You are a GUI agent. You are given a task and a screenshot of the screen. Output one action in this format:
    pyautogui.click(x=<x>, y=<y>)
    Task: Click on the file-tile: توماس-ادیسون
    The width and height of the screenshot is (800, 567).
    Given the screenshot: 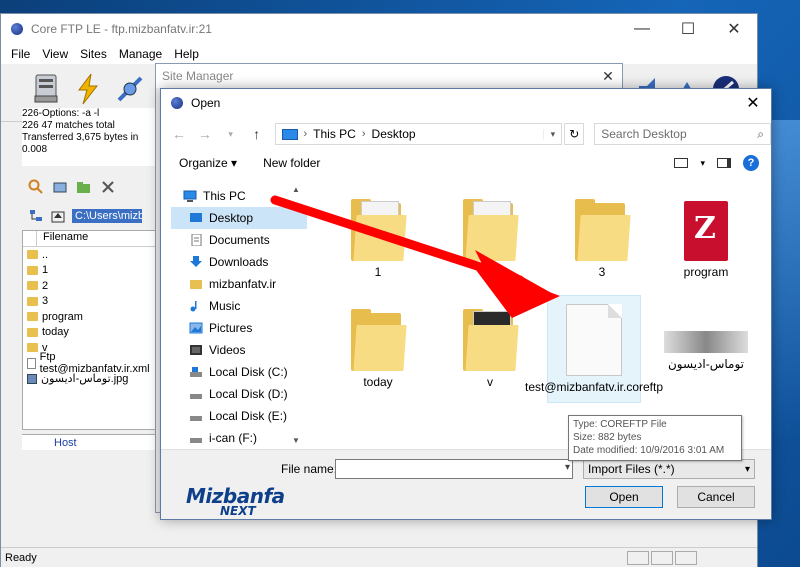 What is the action you would take?
    pyautogui.click(x=706, y=353)
    